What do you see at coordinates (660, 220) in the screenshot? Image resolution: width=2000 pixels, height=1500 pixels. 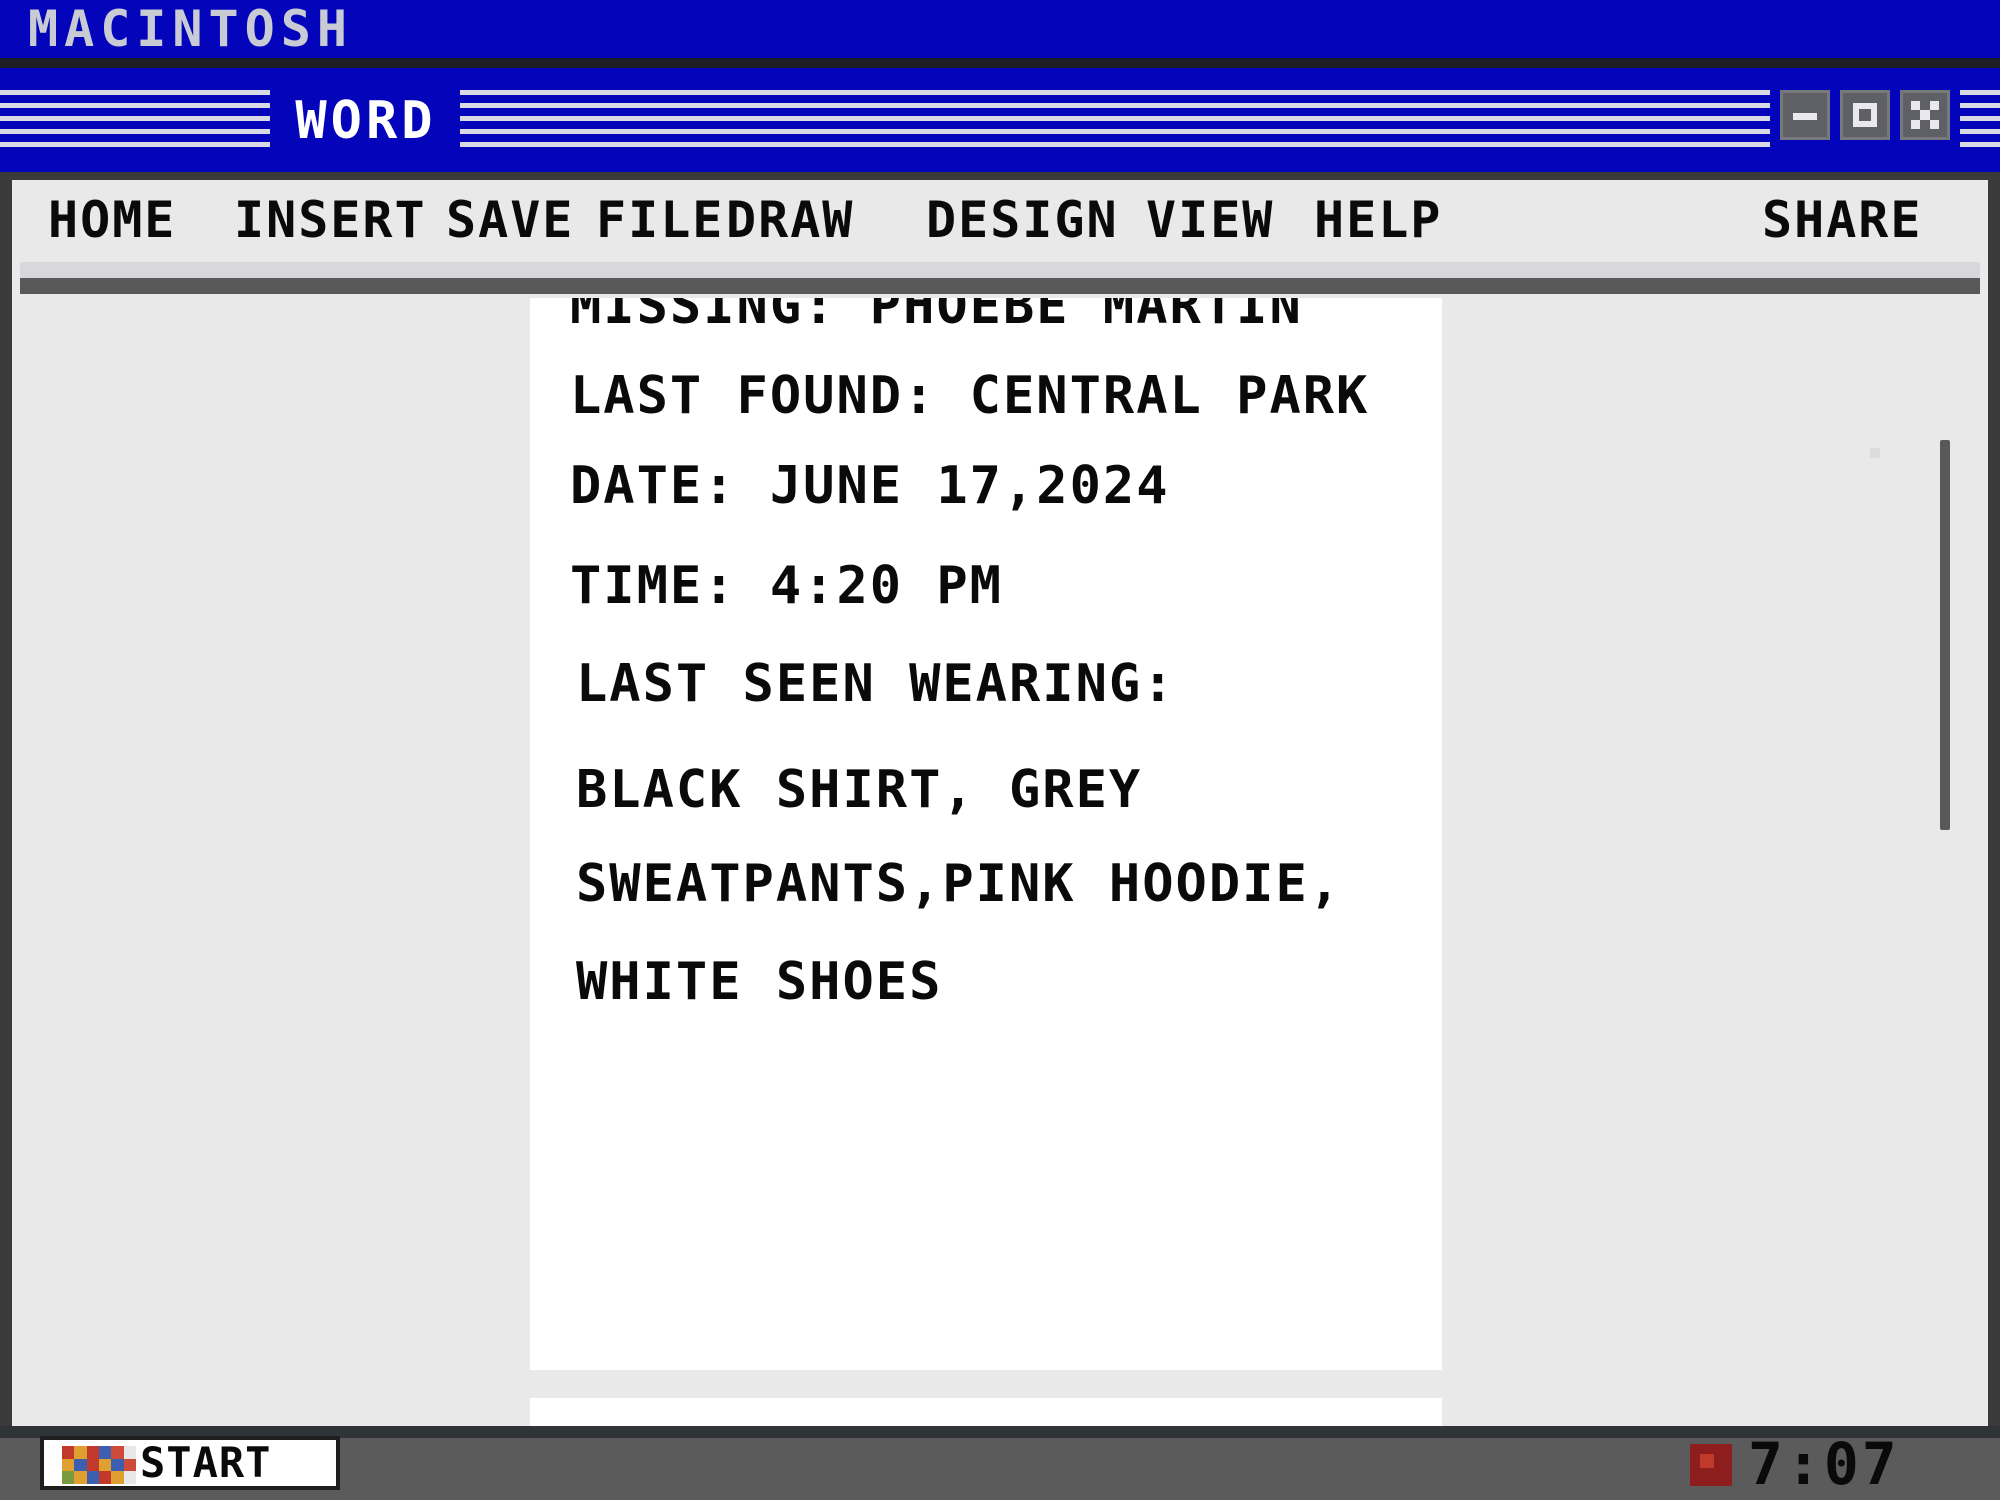 I see `menu-file: FILE` at bounding box center [660, 220].